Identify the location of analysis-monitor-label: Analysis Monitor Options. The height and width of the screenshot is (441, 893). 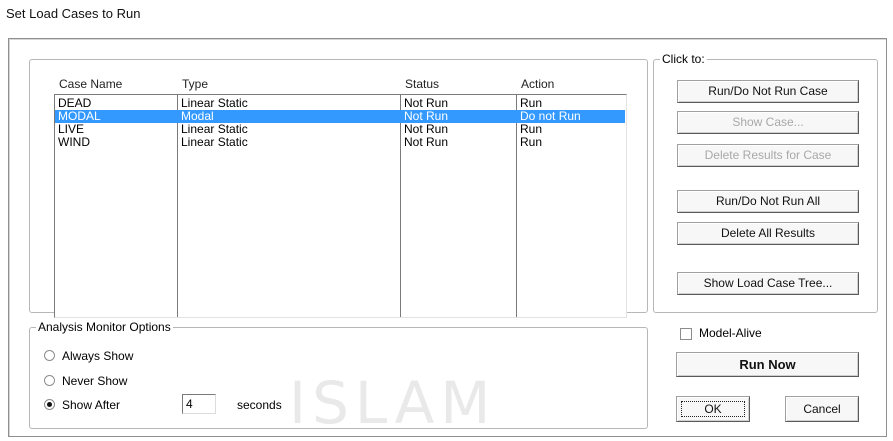
(104, 327).